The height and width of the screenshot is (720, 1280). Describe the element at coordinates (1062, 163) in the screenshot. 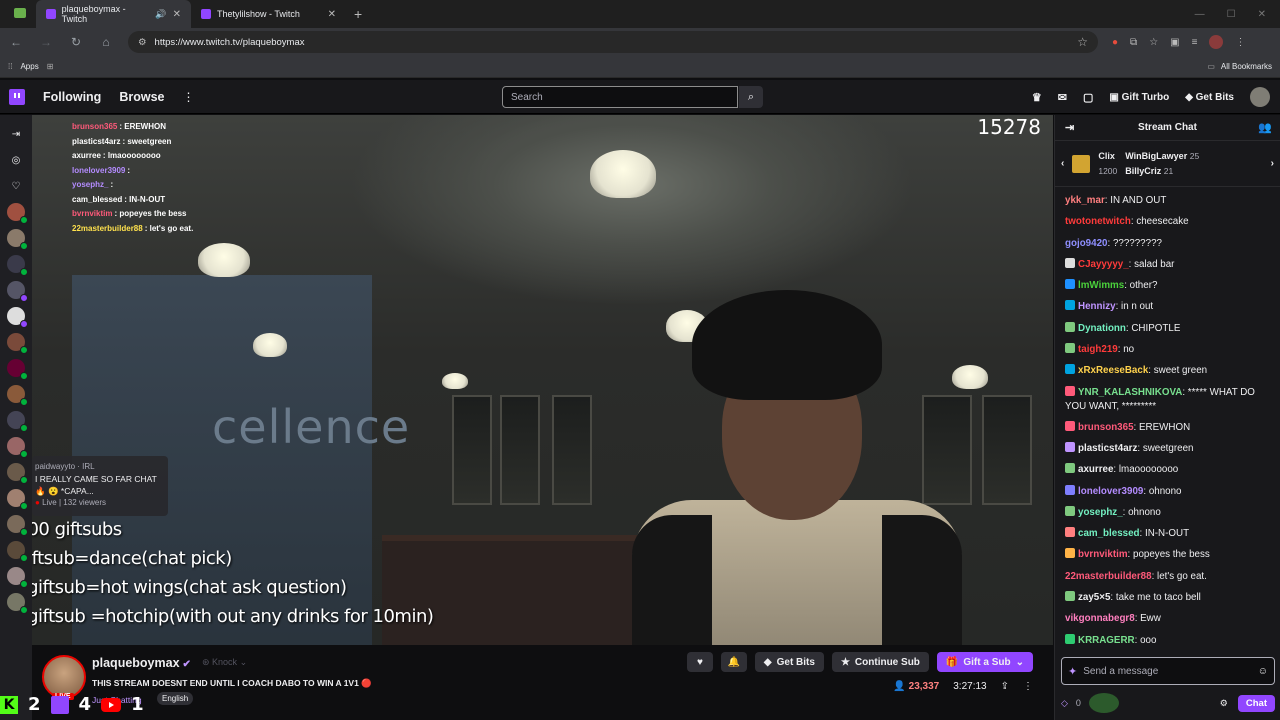

I see `leaderboard-prev-icon: ‹` at that location.